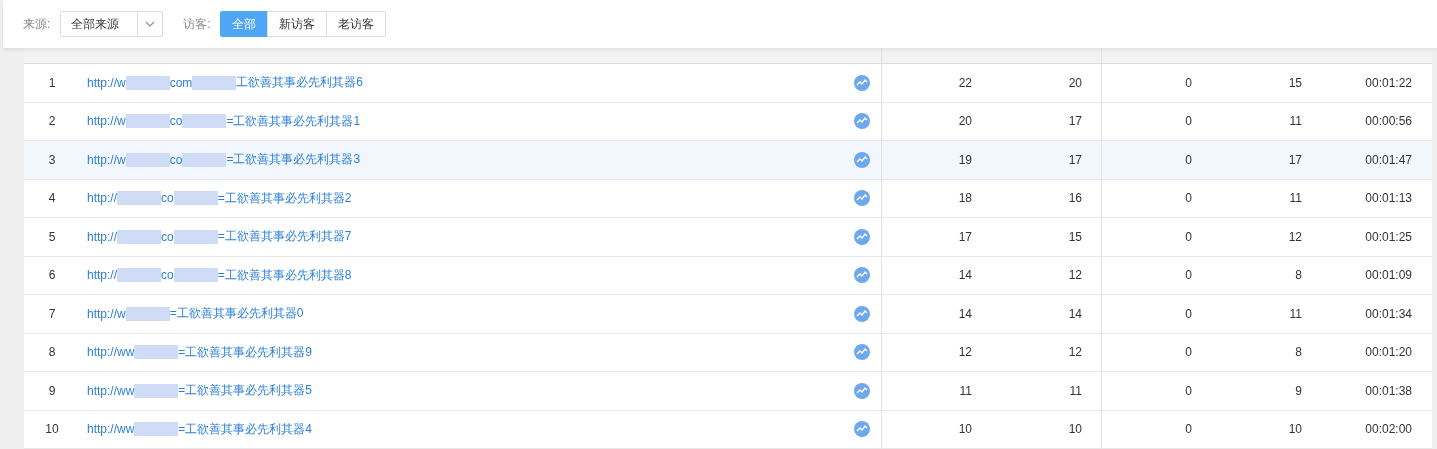 This screenshot has width=1437, height=449. Describe the element at coordinates (1388, 121) in the screenshot. I see `table-cell: 00:00:56` at that location.